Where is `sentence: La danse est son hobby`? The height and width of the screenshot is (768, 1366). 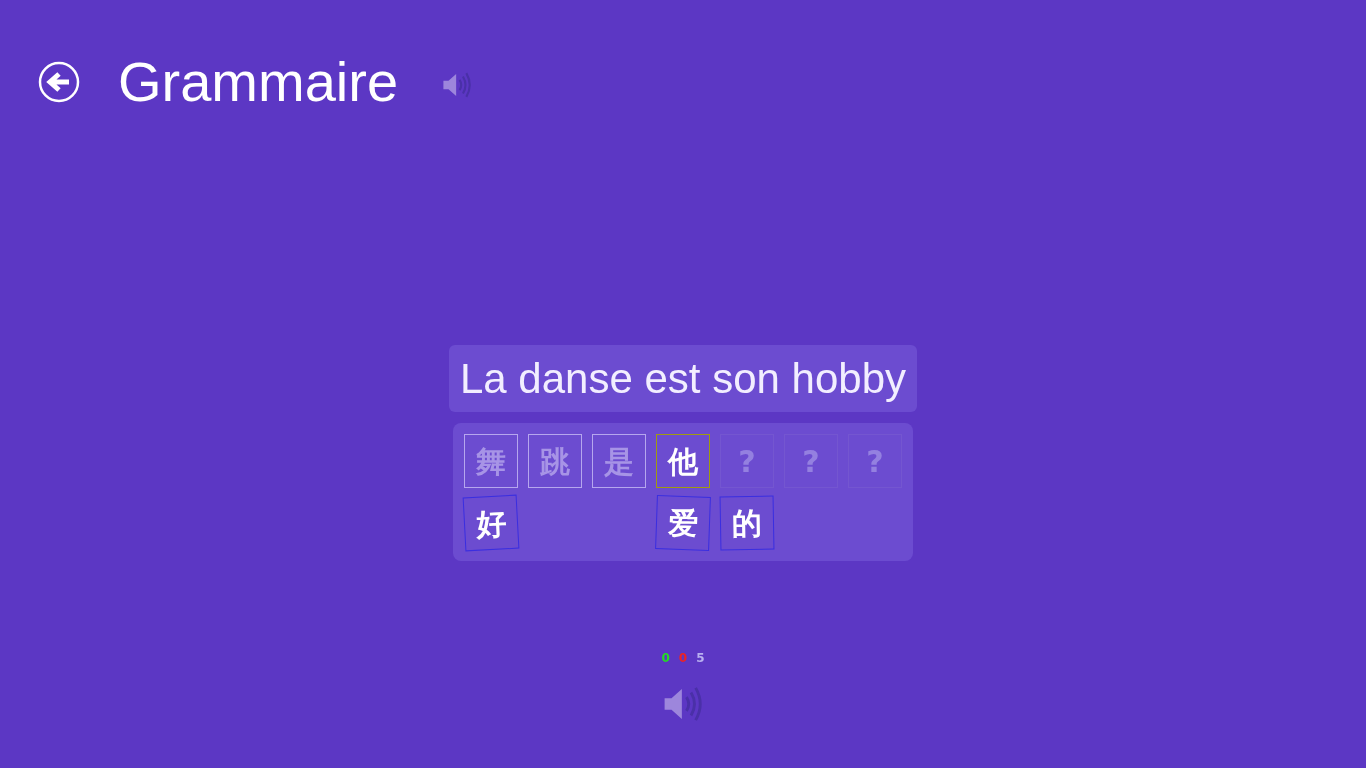
sentence: La danse est son hobby is located at coordinates (683, 378).